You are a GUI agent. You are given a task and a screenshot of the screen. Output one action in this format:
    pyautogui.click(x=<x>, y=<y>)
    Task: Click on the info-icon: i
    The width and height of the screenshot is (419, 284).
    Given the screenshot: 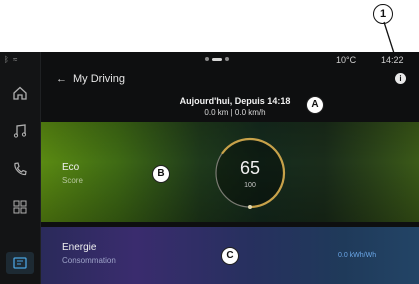 What is the action you would take?
    pyautogui.click(x=400, y=78)
    